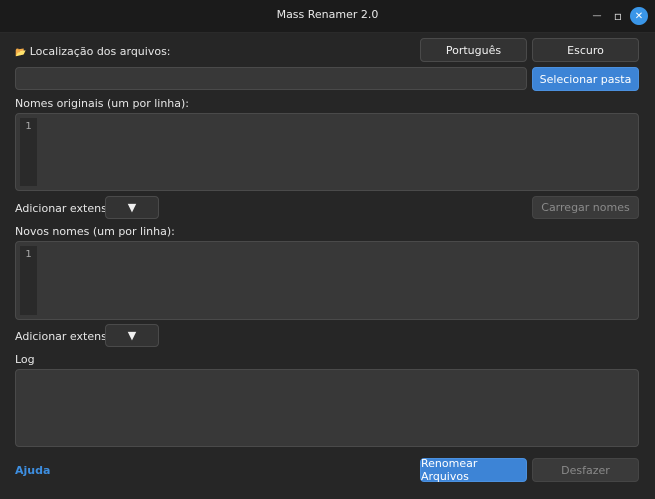  What do you see at coordinates (585, 470) in the screenshot?
I see `undo-button: Desfazer` at bounding box center [585, 470].